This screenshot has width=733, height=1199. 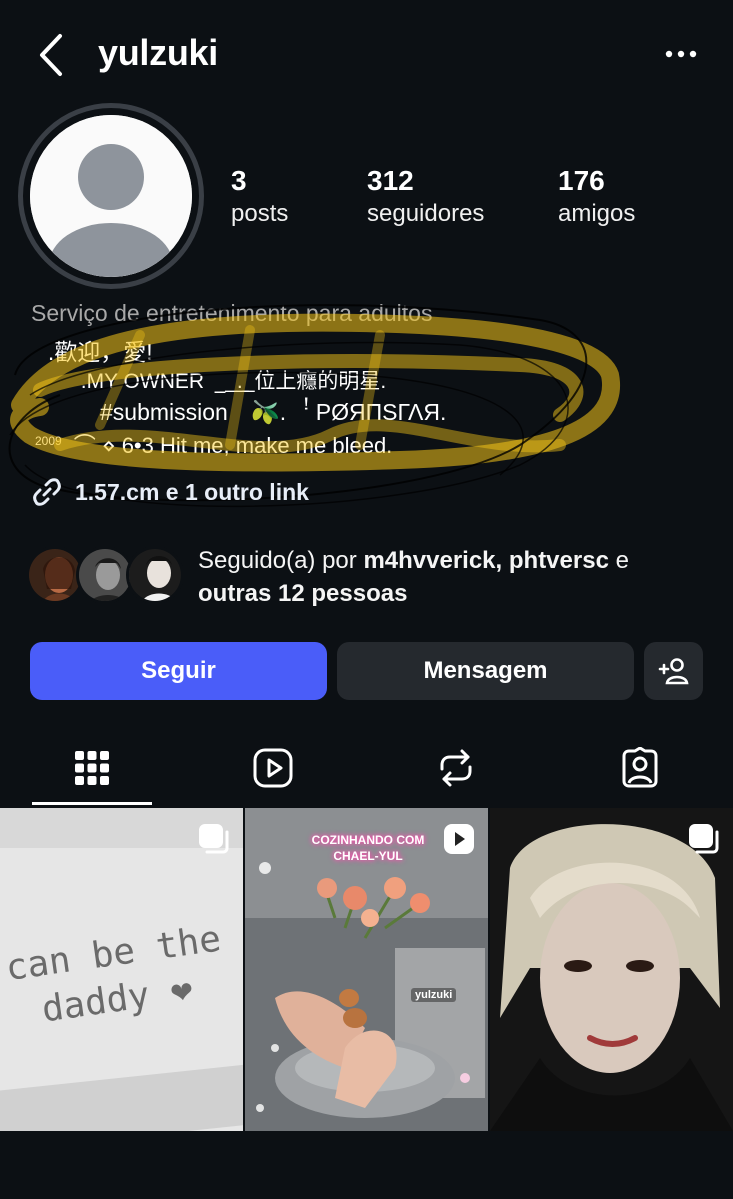 I want to click on posts-stat: 3 posts, so click(x=259, y=197).